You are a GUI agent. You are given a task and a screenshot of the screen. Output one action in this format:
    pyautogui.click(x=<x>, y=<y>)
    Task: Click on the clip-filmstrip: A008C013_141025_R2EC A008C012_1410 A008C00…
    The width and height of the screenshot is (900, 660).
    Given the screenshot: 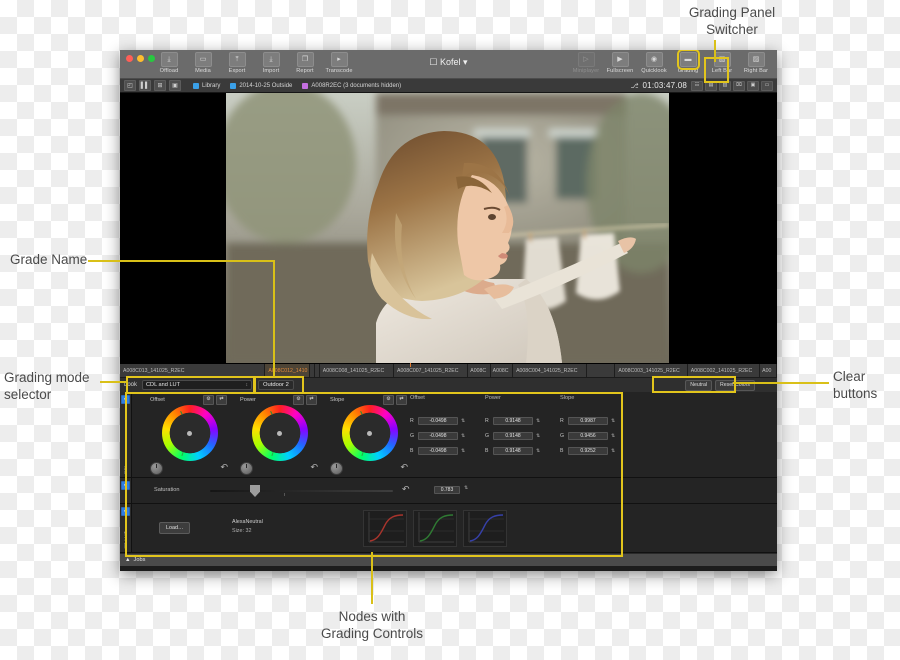 What is the action you would take?
    pyautogui.click(x=448, y=370)
    